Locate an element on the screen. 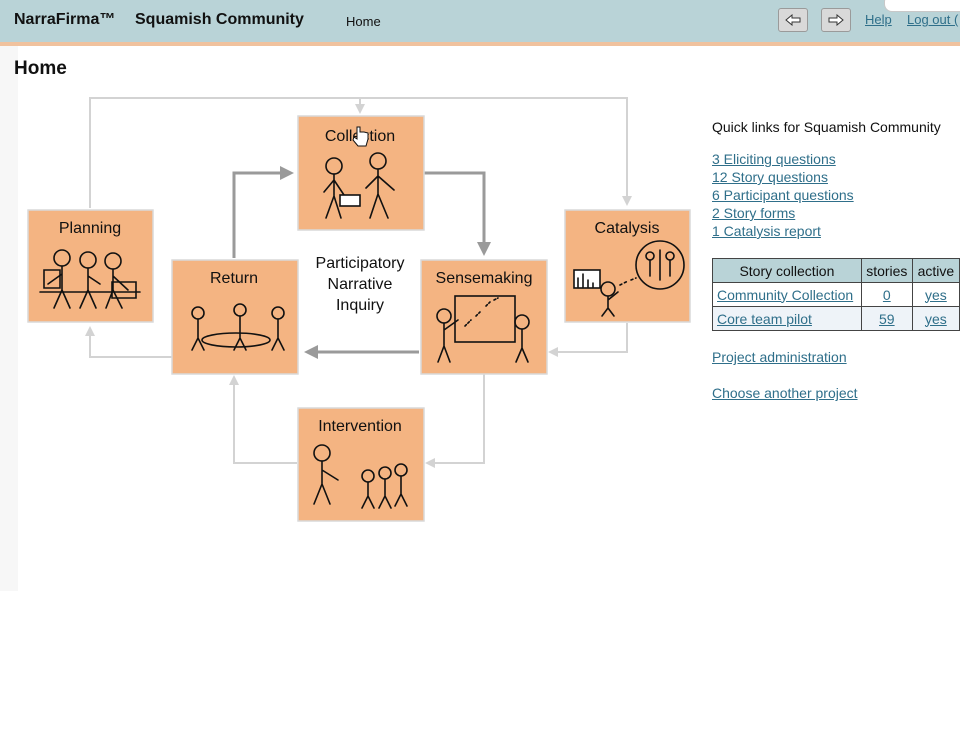 The width and height of the screenshot is (960, 731). connector-collection-to-sensemaking is located at coordinates (457, 213).